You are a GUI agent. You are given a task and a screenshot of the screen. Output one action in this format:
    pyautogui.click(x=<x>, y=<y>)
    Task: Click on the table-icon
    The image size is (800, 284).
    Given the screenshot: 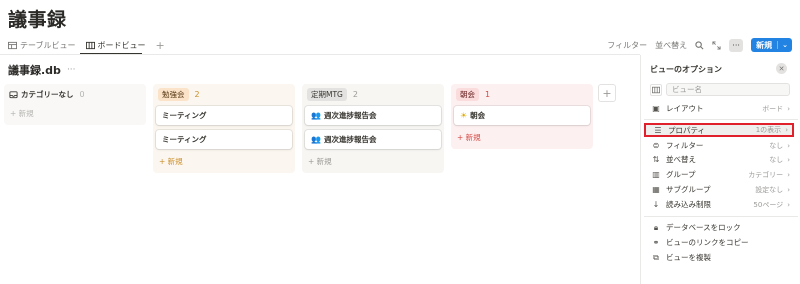 What is the action you would take?
    pyautogui.click(x=12, y=45)
    